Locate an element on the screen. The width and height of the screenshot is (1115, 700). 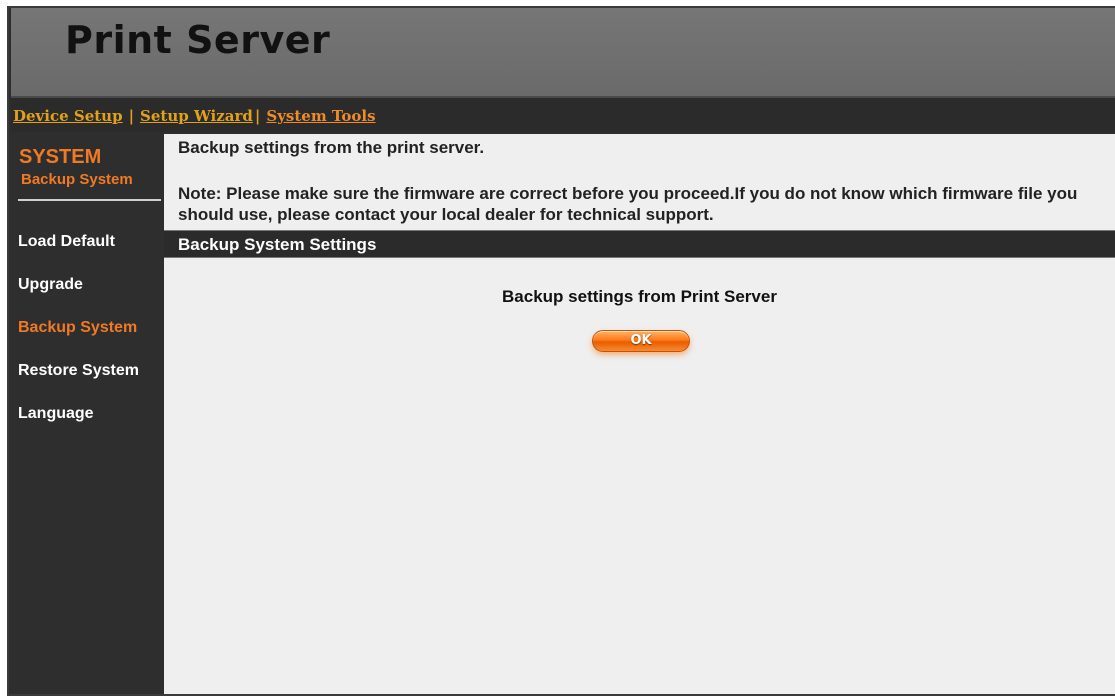
sidebar-item-backup-system: Backup System is located at coordinates (77, 328).